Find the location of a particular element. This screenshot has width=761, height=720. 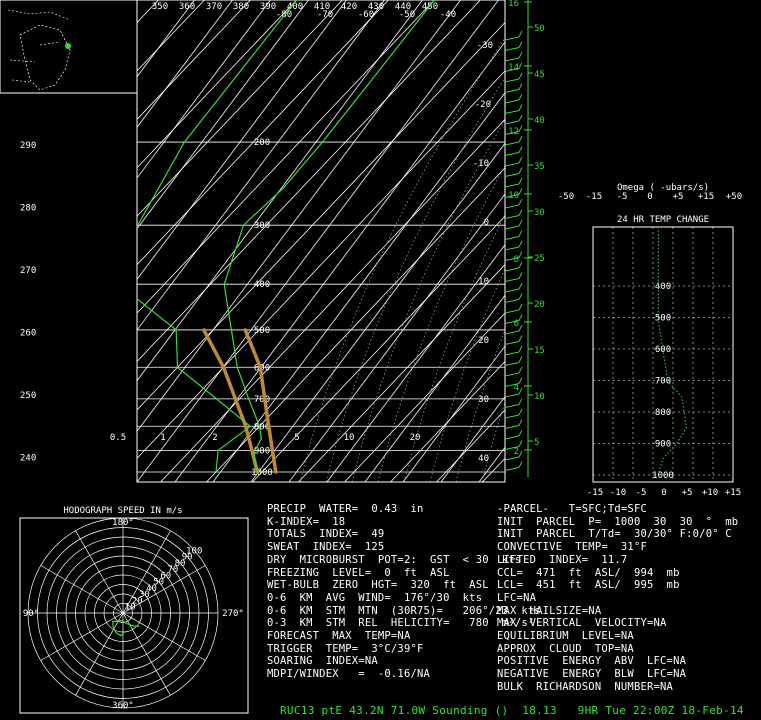

index-line: NEGATIVE ENERGY BLW LFC=NA is located at coordinates (592, 674).